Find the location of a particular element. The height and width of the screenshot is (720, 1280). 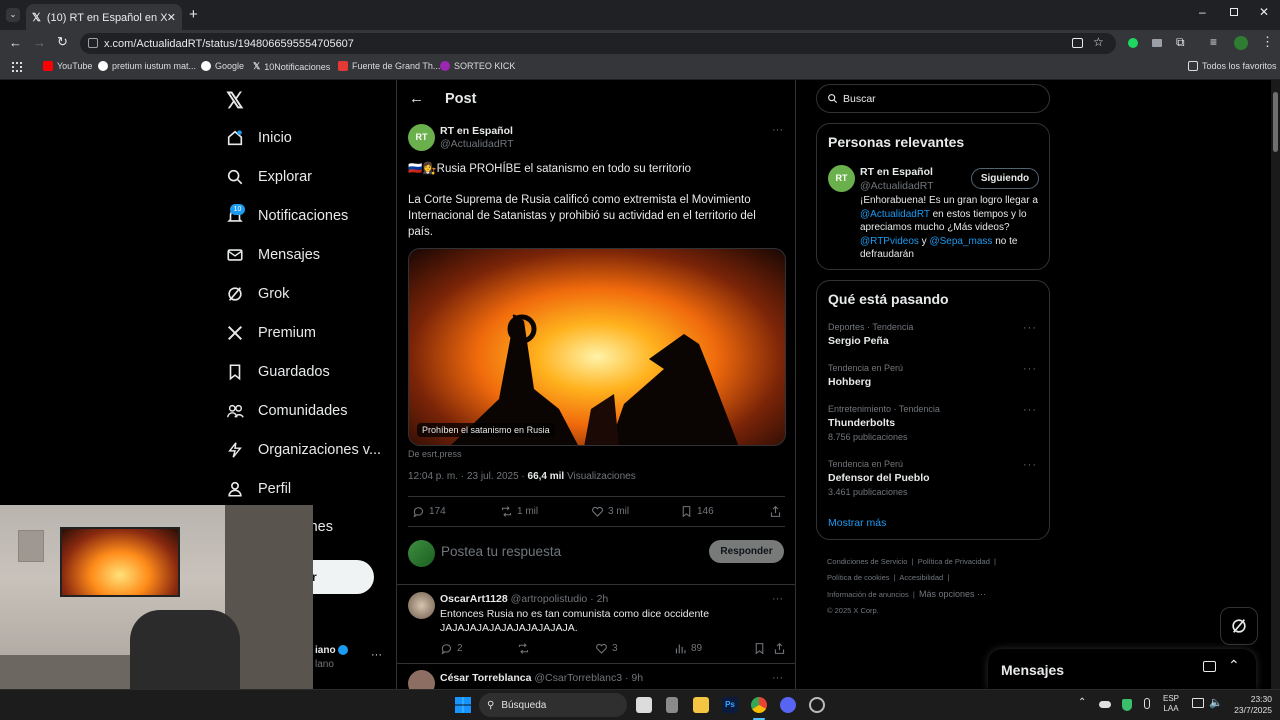

reply1-bookmark-action is located at coordinates (759, 648).